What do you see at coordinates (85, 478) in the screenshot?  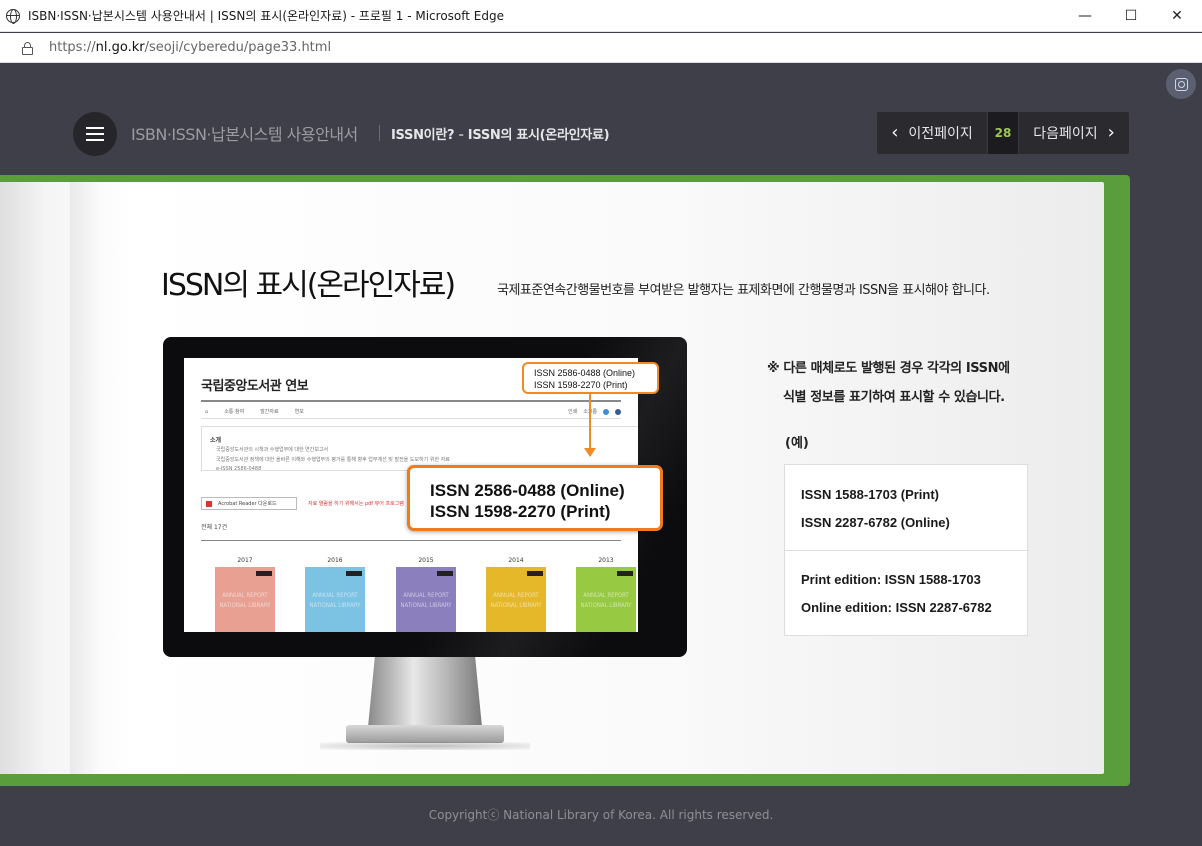 I see `page-fold` at bounding box center [85, 478].